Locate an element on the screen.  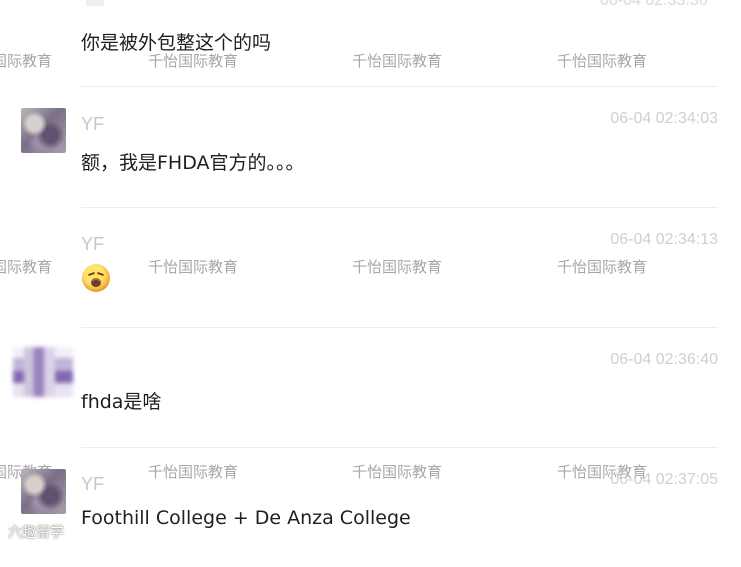
message-timestamp: 06-04 02:34:13 is located at coordinates (664, 239).